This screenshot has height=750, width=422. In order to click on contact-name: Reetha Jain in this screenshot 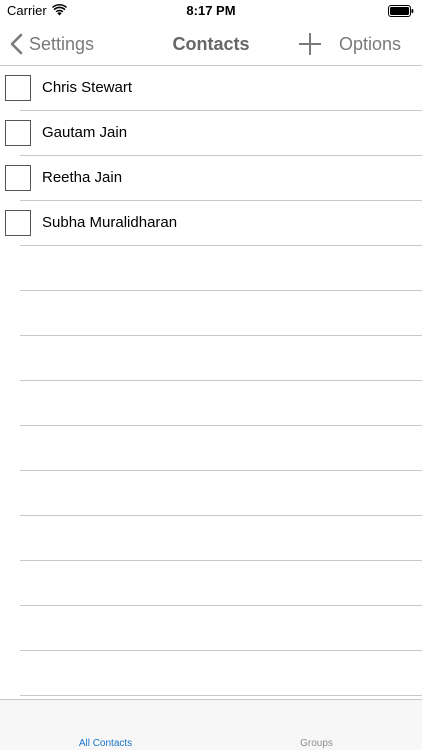, I will do `click(82, 177)`.